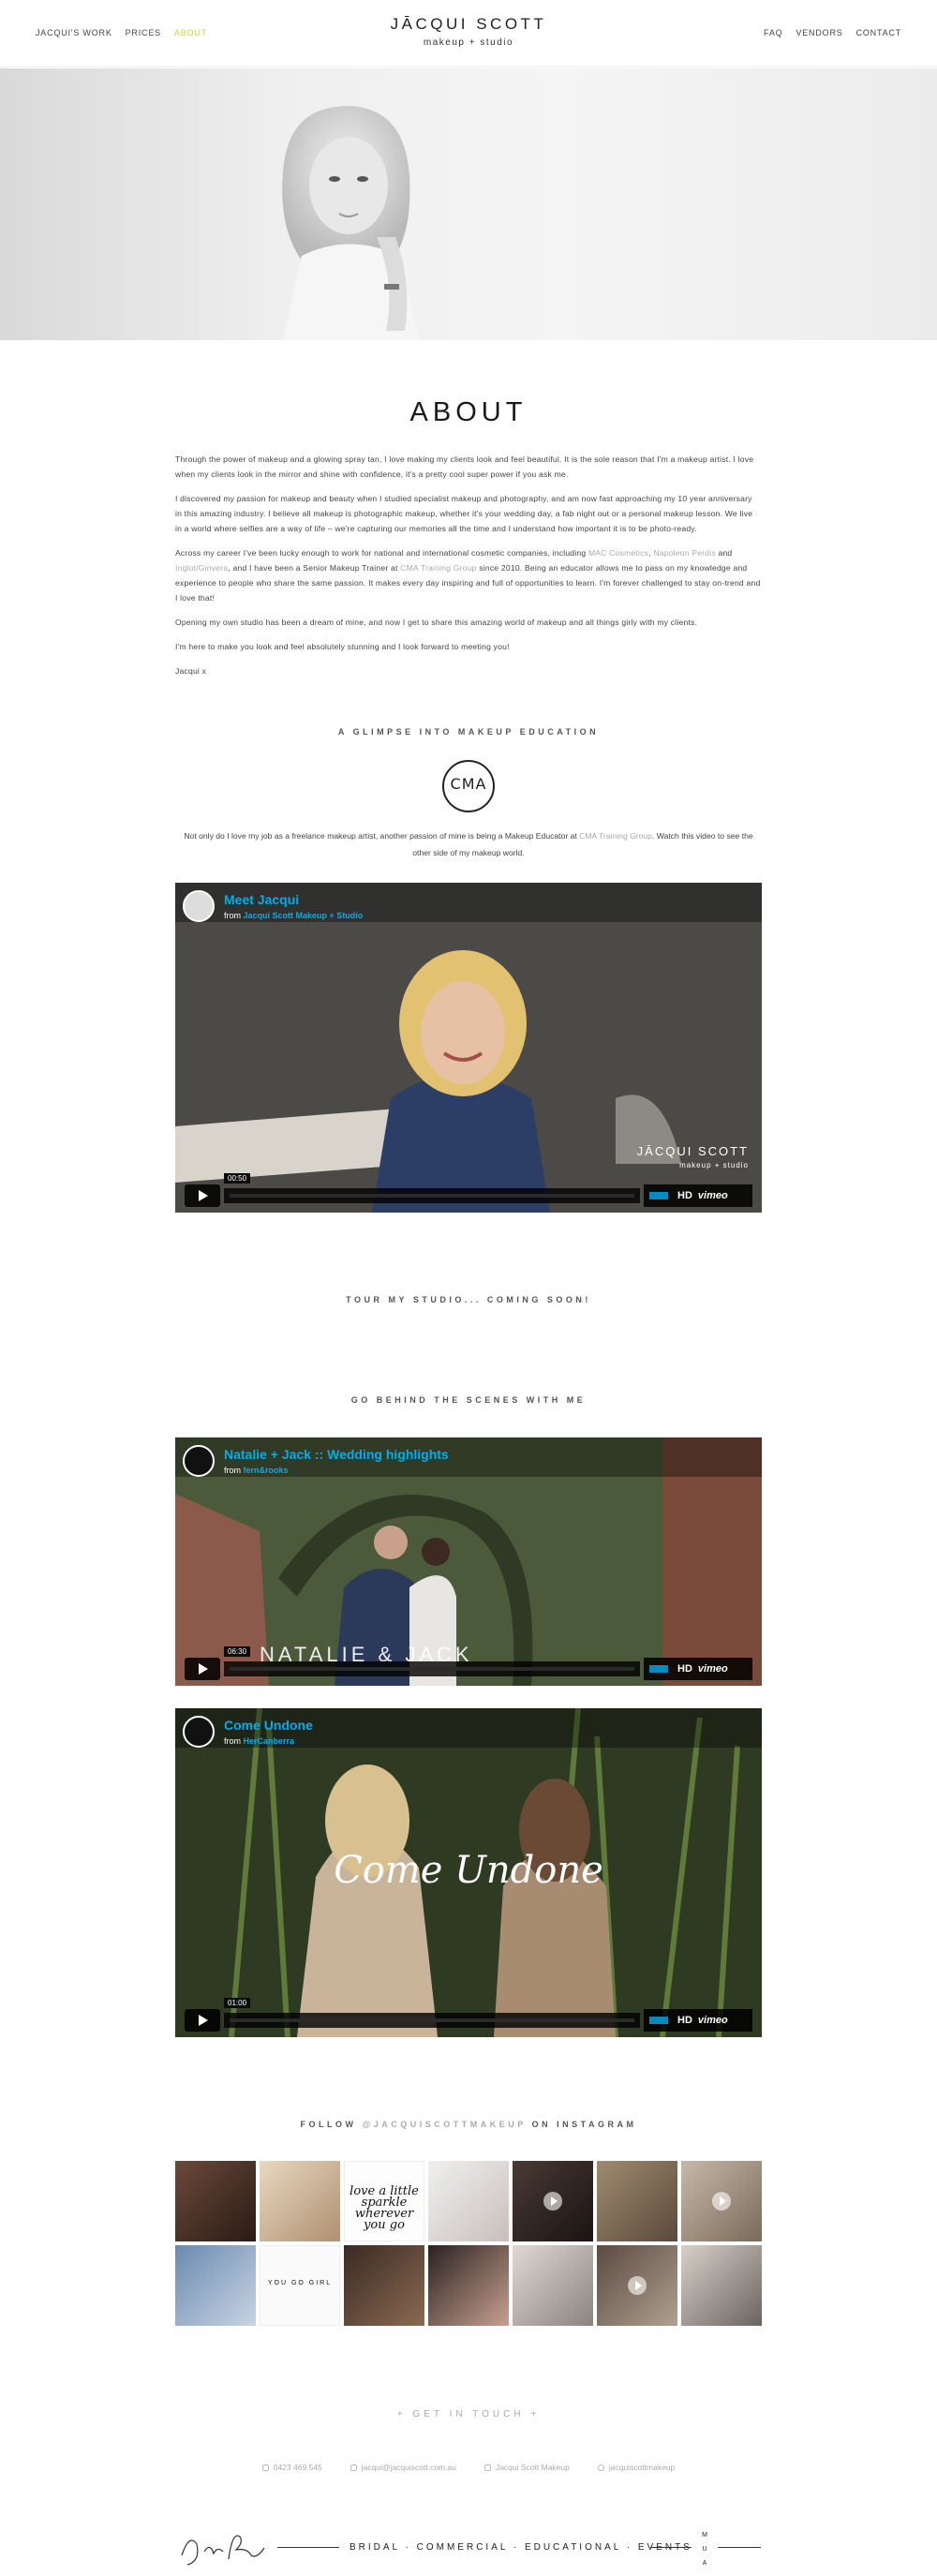 The width and height of the screenshot is (937, 2576). I want to click on nav-right: FAQ VENDORS CONTACT, so click(832, 32).